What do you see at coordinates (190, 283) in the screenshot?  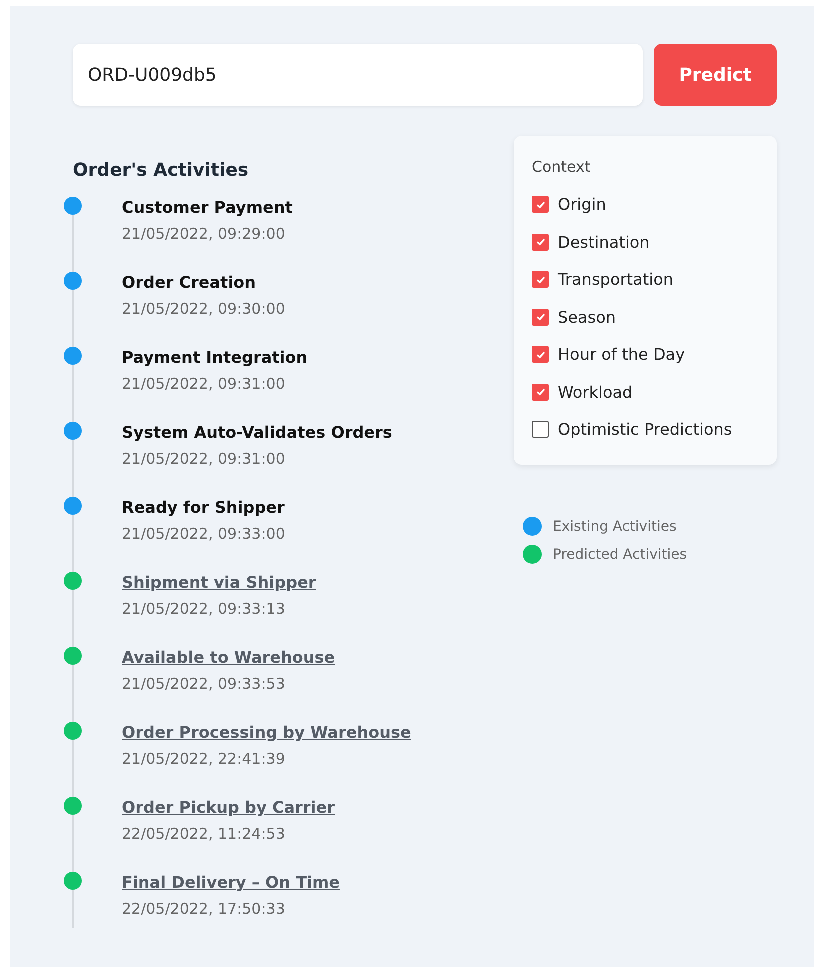 I see `activity-name: Order Creation` at bounding box center [190, 283].